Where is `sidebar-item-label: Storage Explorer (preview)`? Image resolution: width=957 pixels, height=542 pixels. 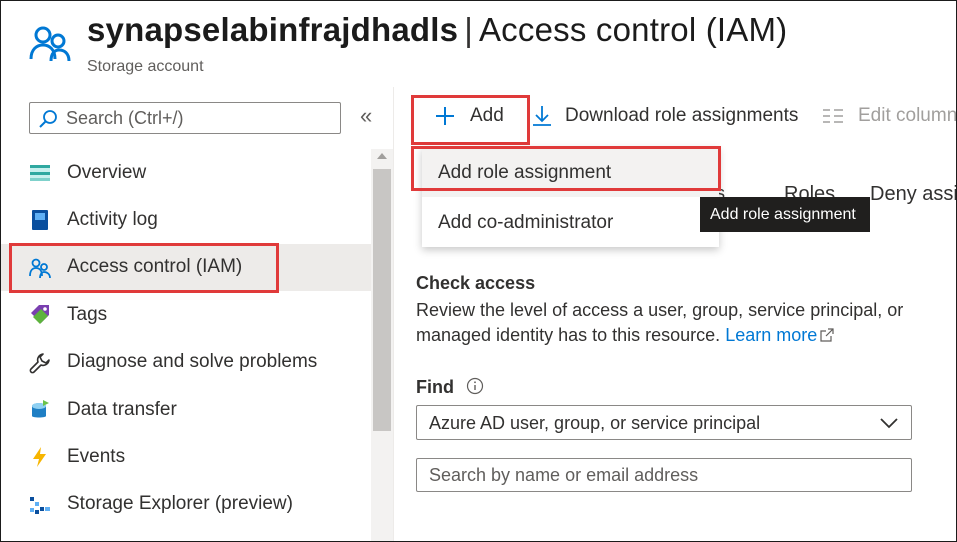
sidebar-item-label: Storage Explorer (preview) is located at coordinates (180, 504).